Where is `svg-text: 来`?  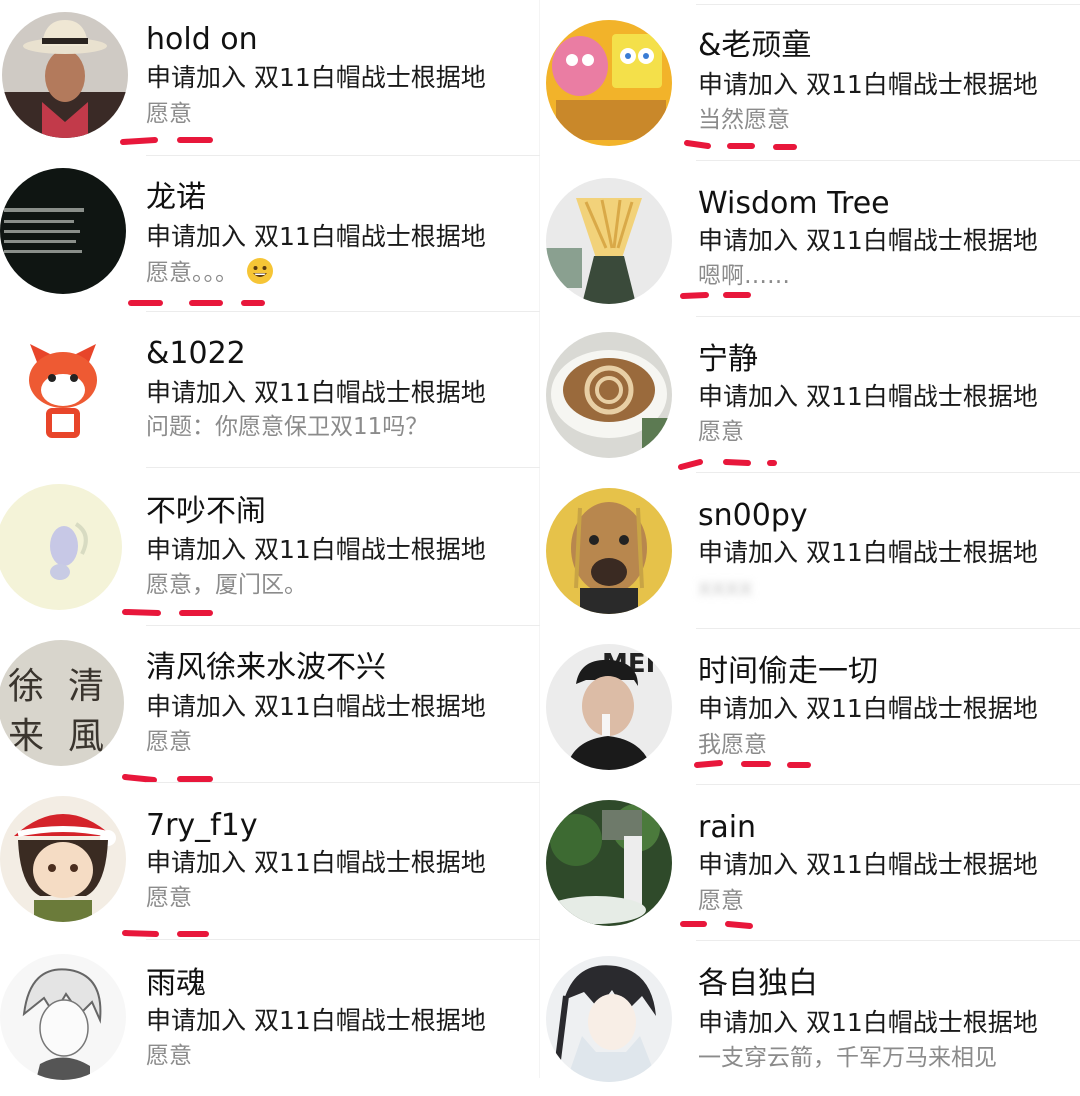
svg-text: 来 is located at coordinates (26, 736).